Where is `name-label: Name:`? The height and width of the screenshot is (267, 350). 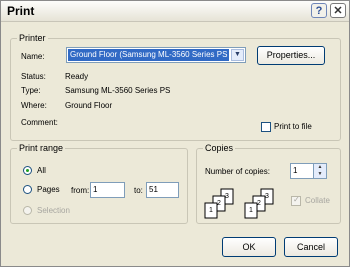 name-label: Name: is located at coordinates (33, 56).